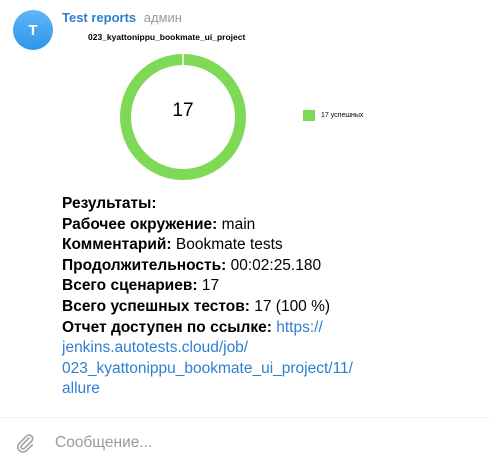  Describe the element at coordinates (130, 286) in the screenshot. I see `scenarios-label: Всего сценариев:` at that location.